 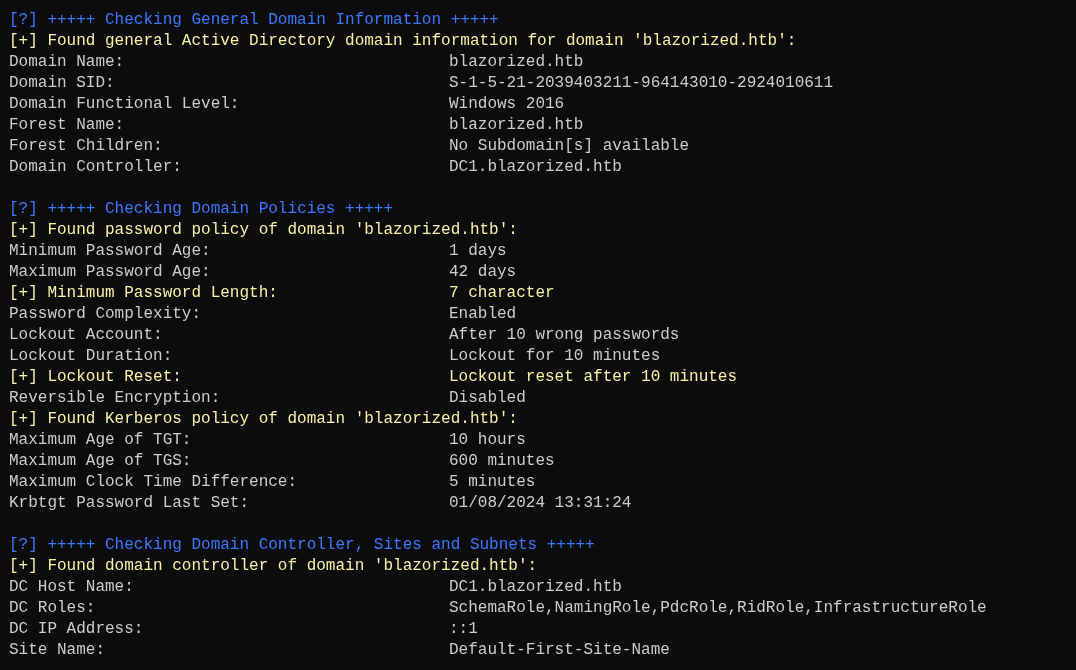 What do you see at coordinates (555, 356) in the screenshot?
I see `field-value: Lockout for 10 minutes` at bounding box center [555, 356].